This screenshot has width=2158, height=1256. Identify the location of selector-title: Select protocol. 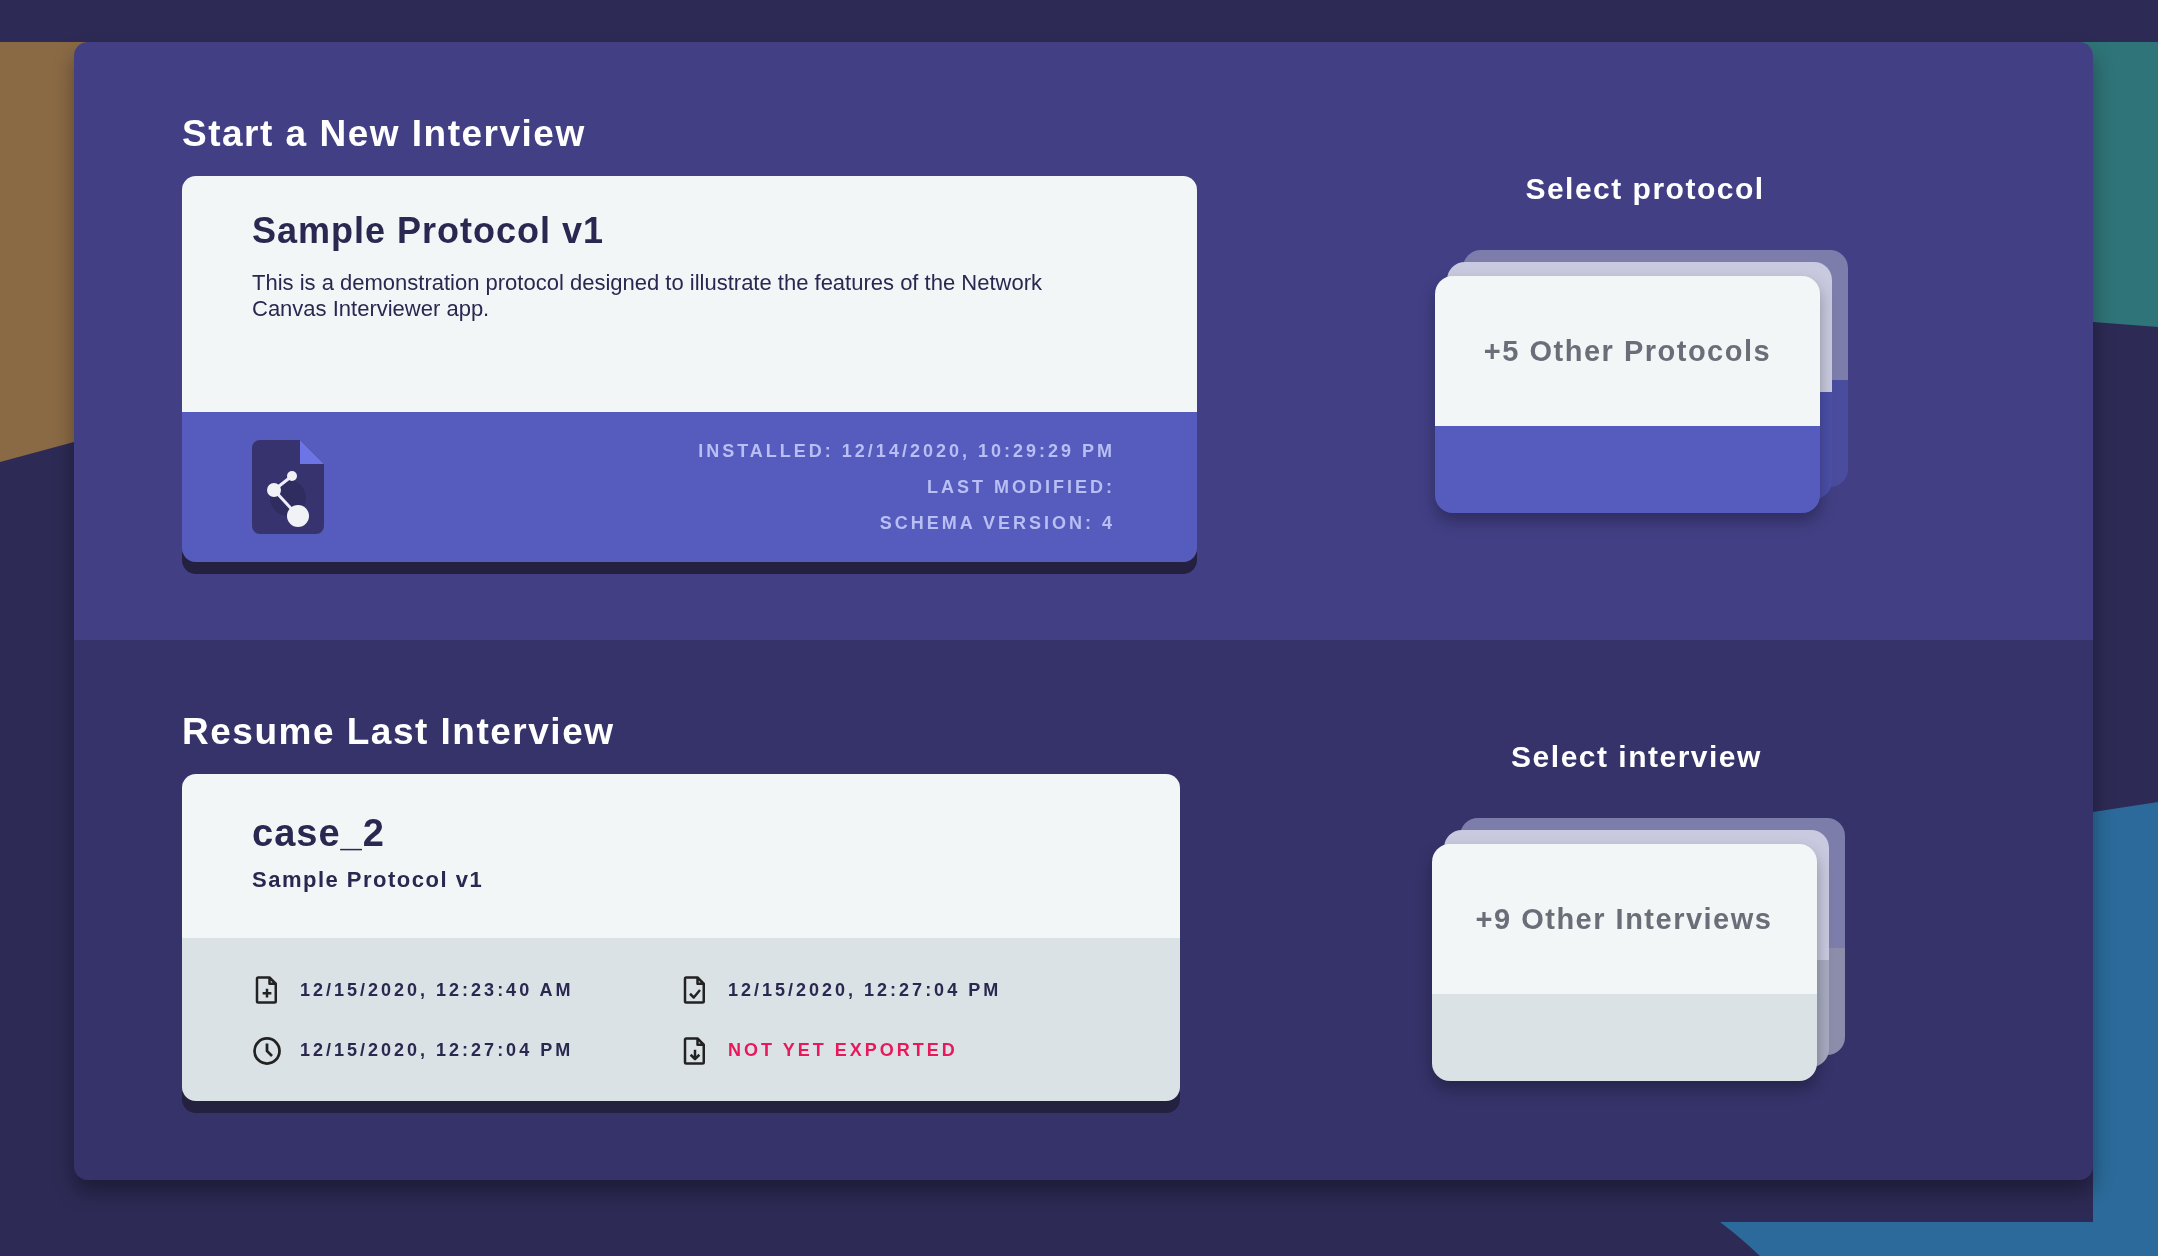
(1645, 189).